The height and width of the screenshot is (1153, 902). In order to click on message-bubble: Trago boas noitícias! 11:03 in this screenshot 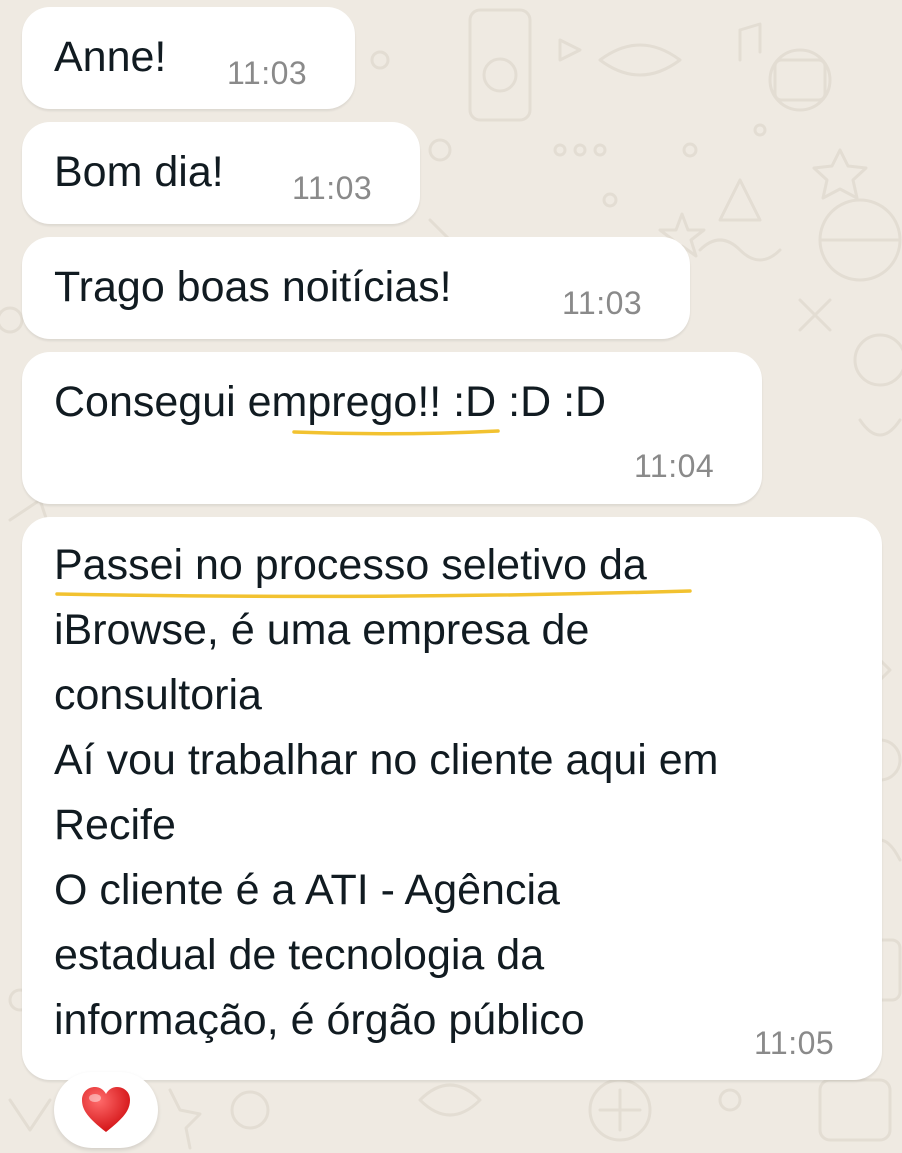, I will do `click(356, 288)`.